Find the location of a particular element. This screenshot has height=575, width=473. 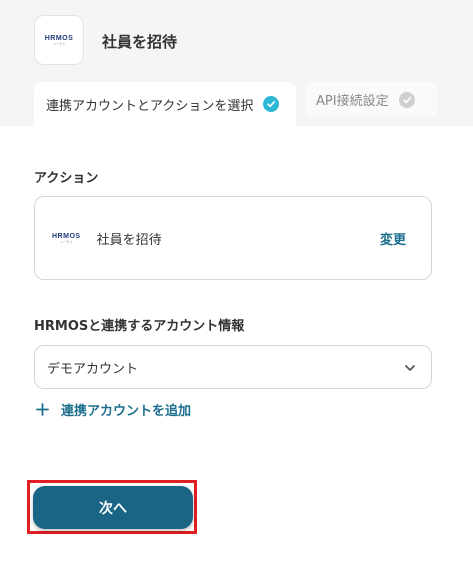

action-name: 社員を招待 is located at coordinates (129, 240).